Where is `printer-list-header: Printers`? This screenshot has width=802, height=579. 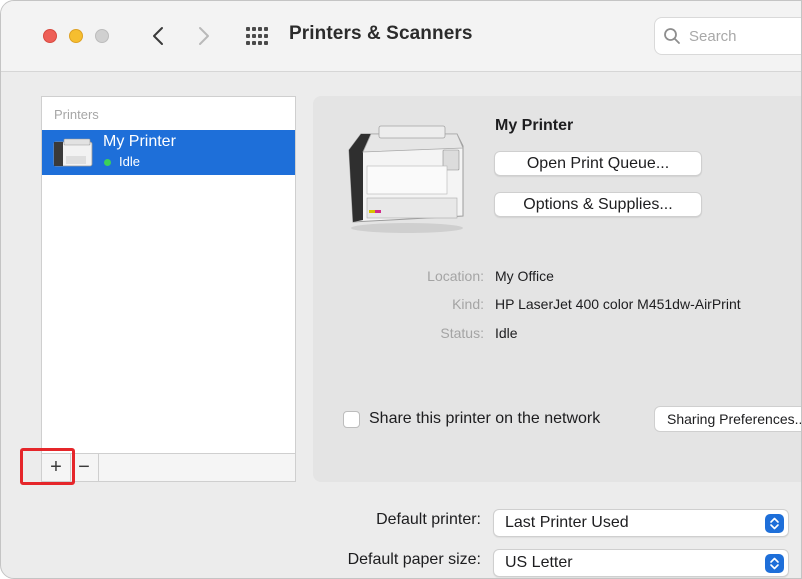 printer-list-header: Printers is located at coordinates (76, 114).